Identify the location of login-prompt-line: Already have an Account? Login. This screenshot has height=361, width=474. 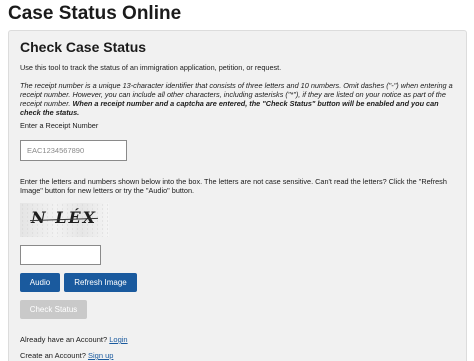
(74, 339).